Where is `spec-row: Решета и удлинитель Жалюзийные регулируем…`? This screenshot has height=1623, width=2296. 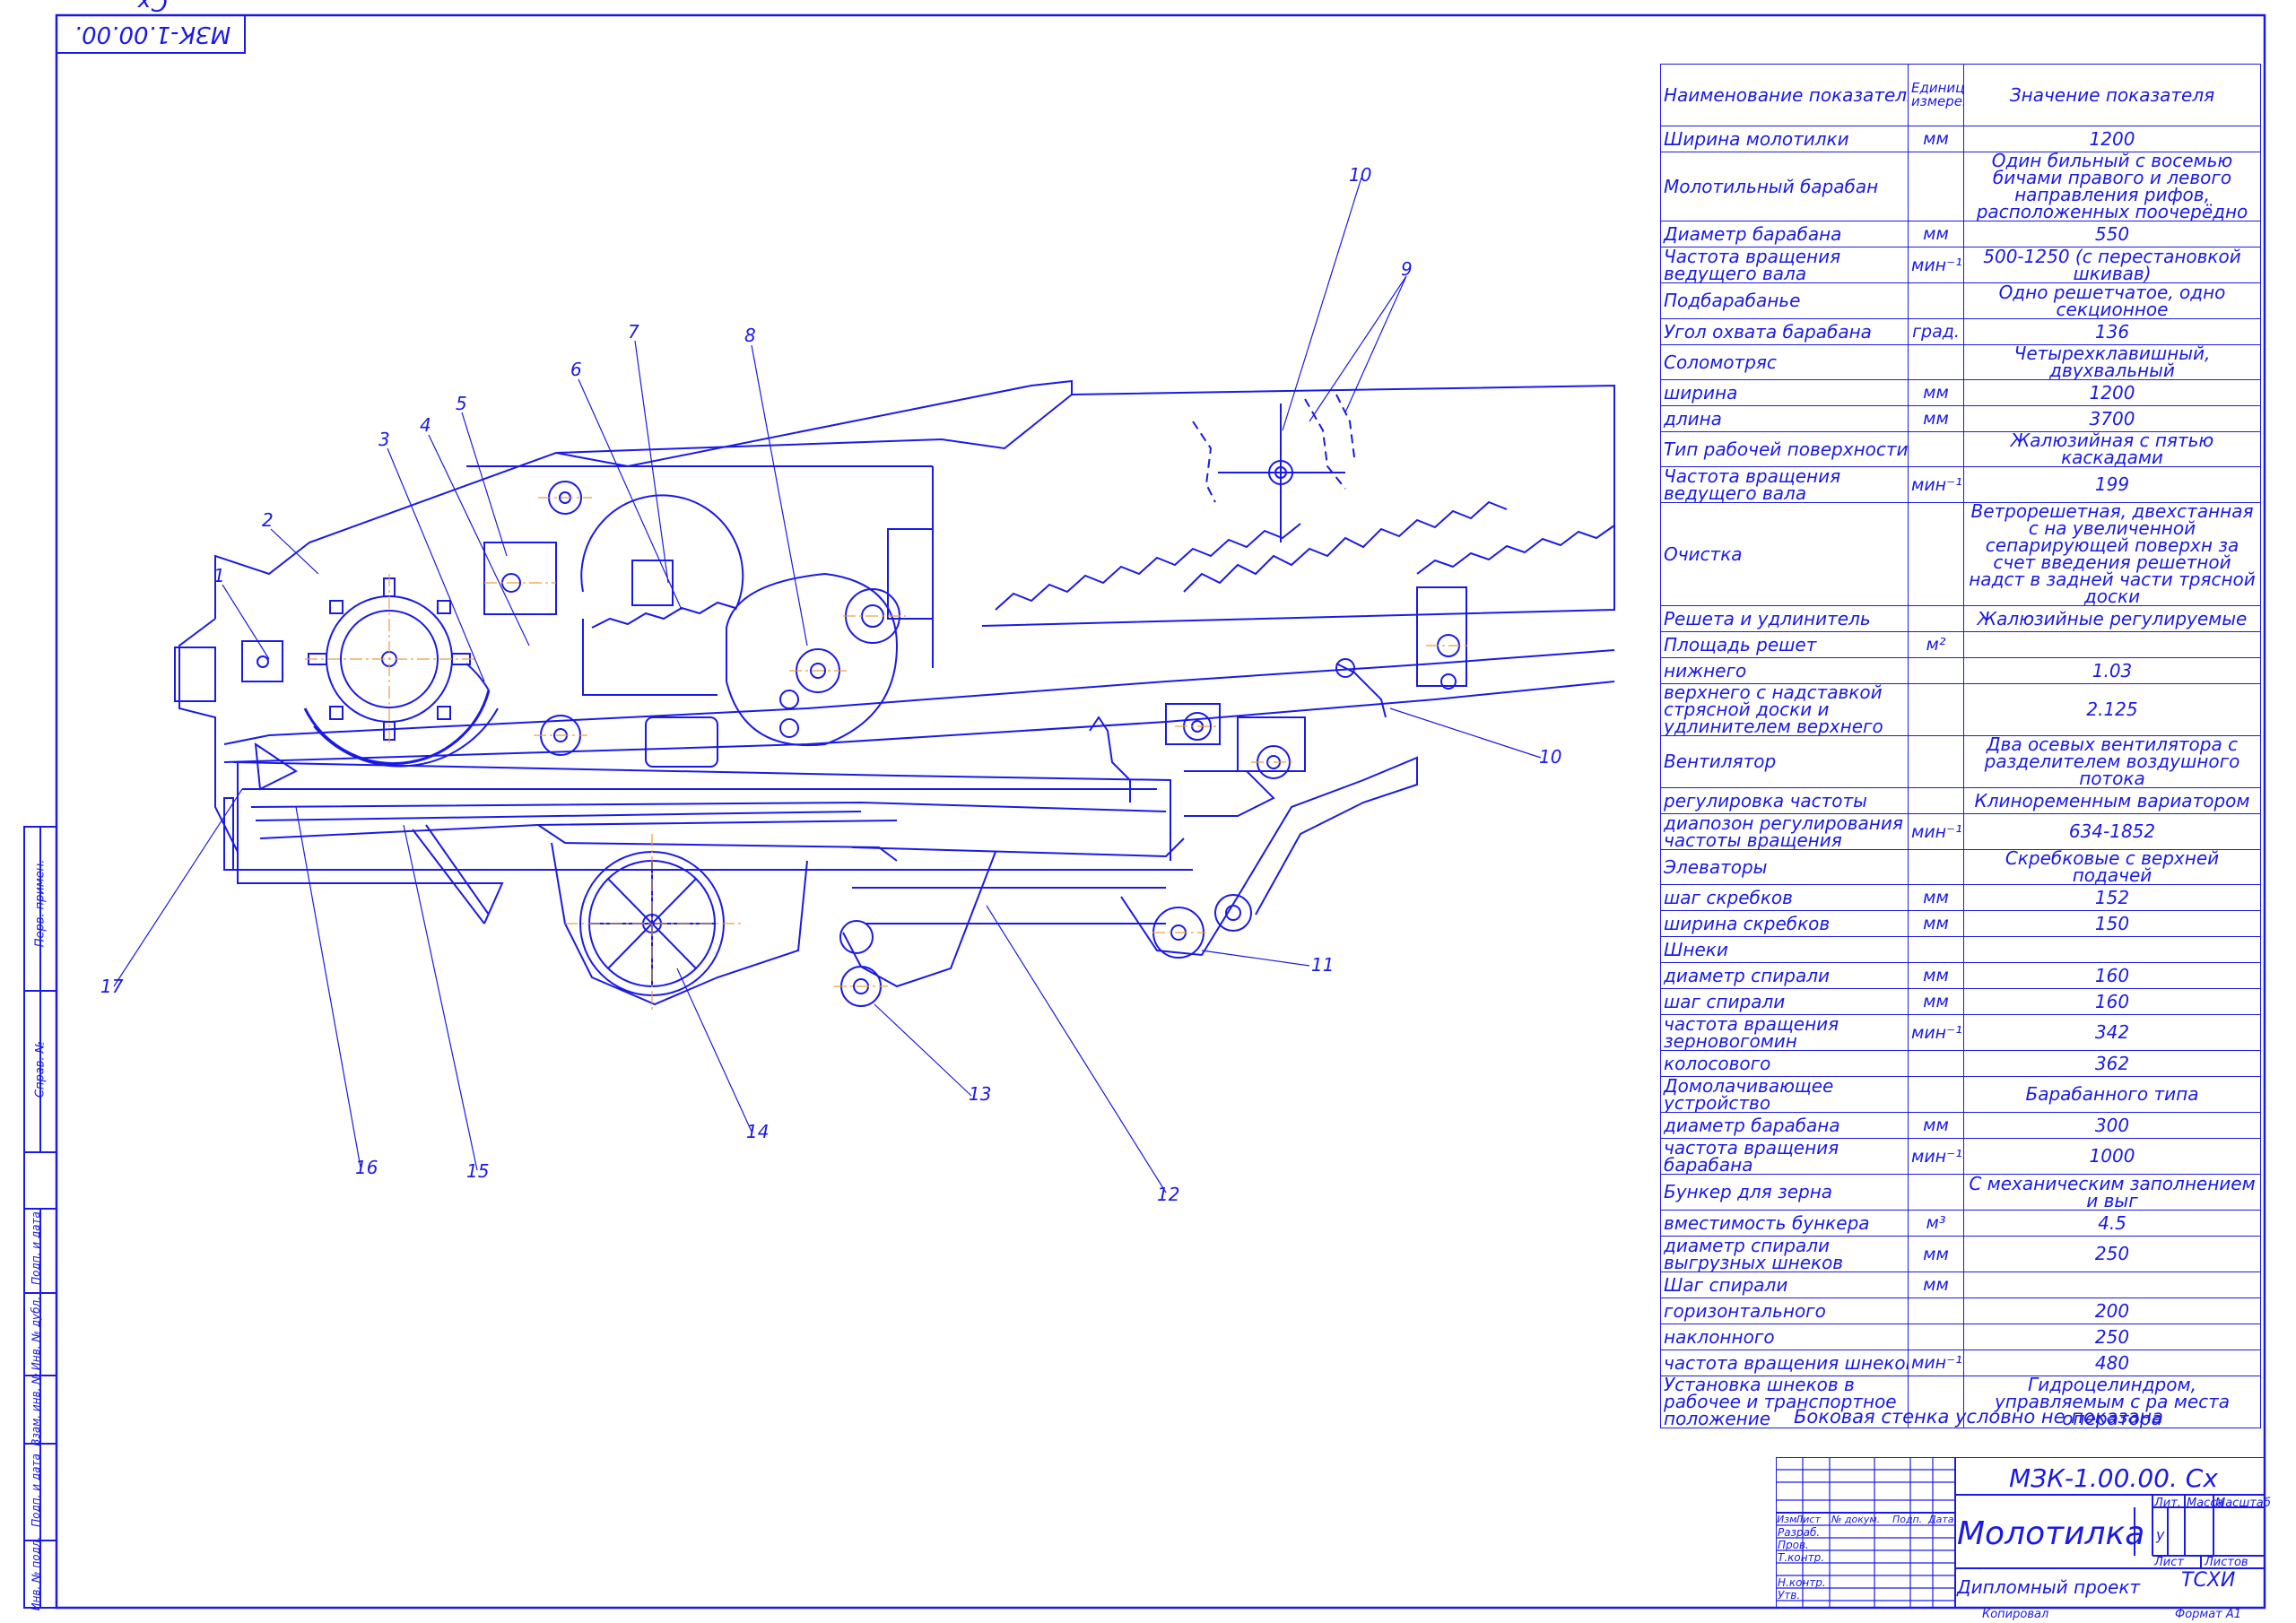
spec-row: Решета и удлинитель Жалюзийные регулируем… is located at coordinates (1960, 618).